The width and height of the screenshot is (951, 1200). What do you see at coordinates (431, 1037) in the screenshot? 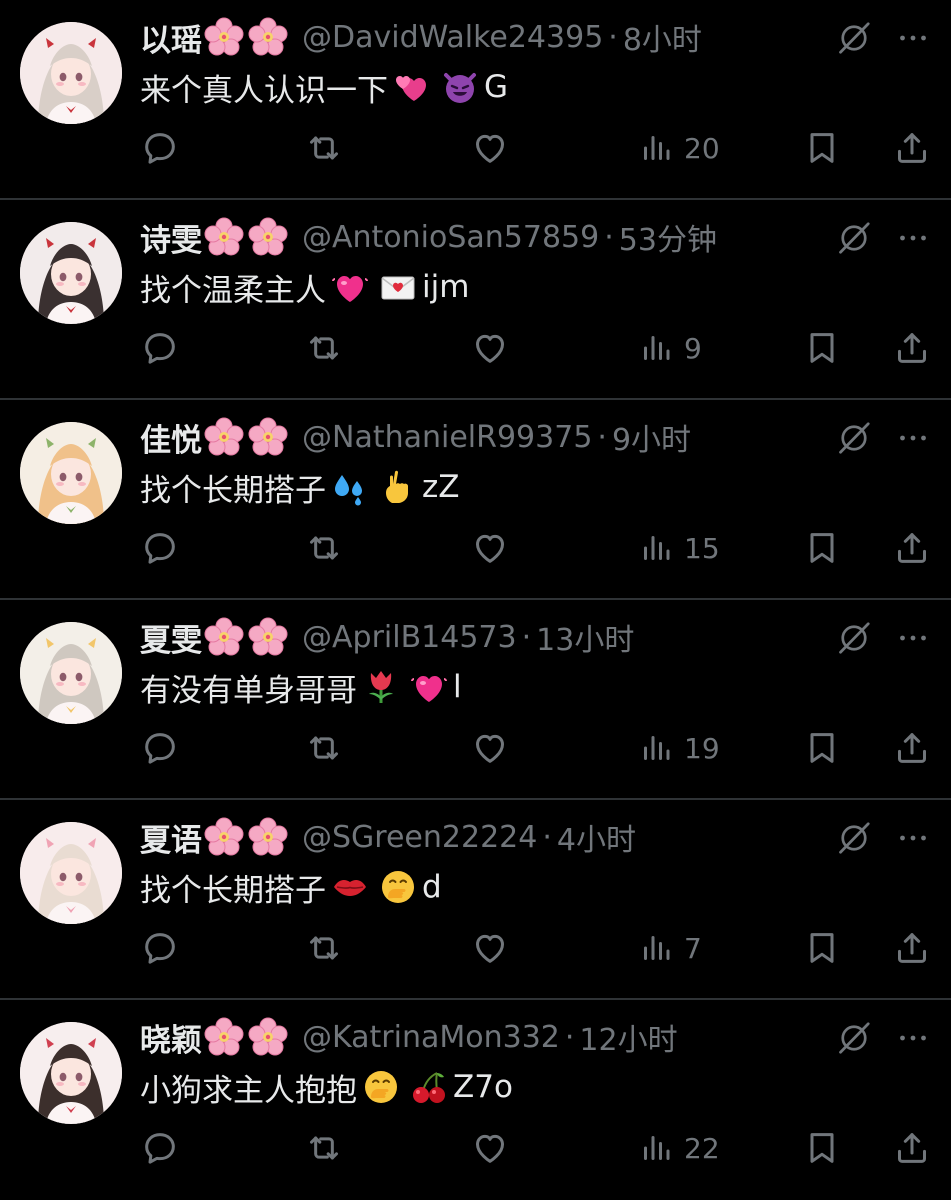
I see `user-handle: @KatrinaMon332` at bounding box center [431, 1037].